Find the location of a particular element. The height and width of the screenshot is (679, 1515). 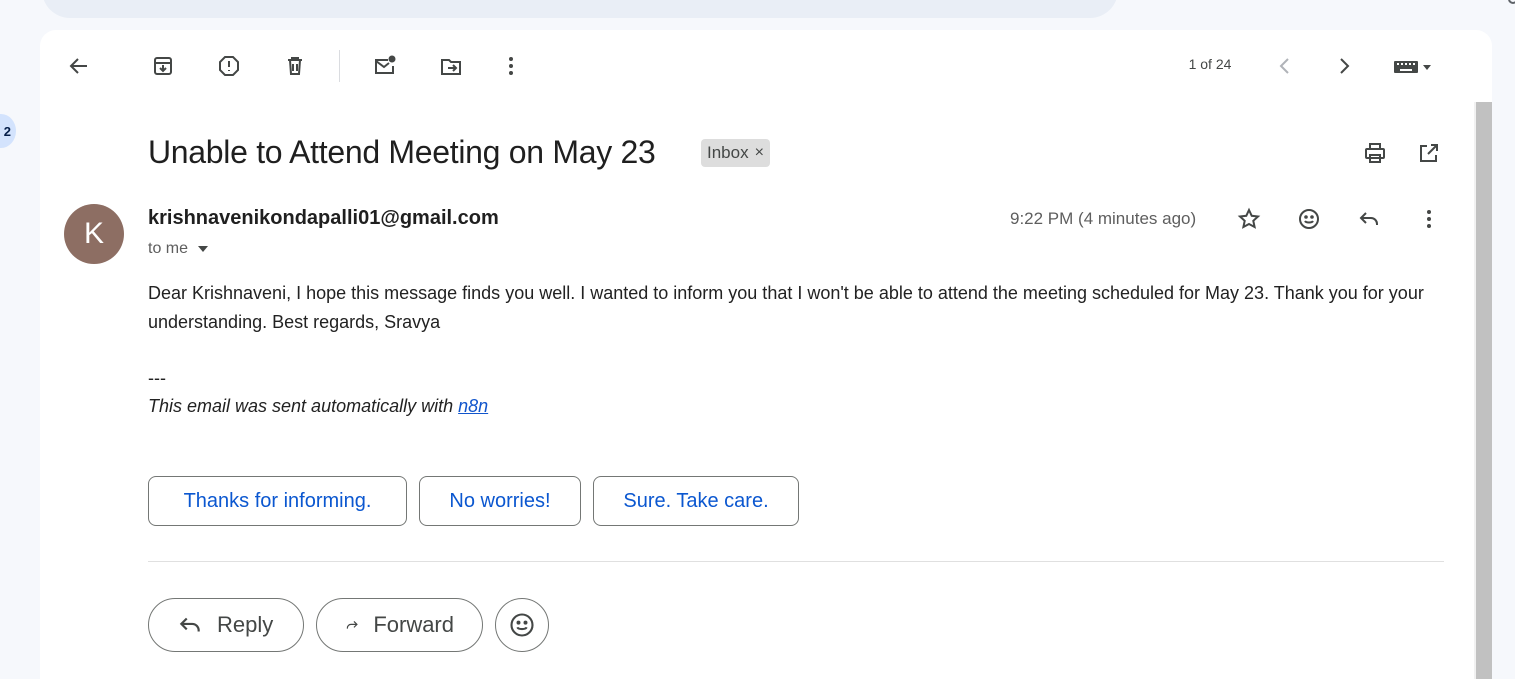

sidebar-count-badge: 2 is located at coordinates (8, 131).